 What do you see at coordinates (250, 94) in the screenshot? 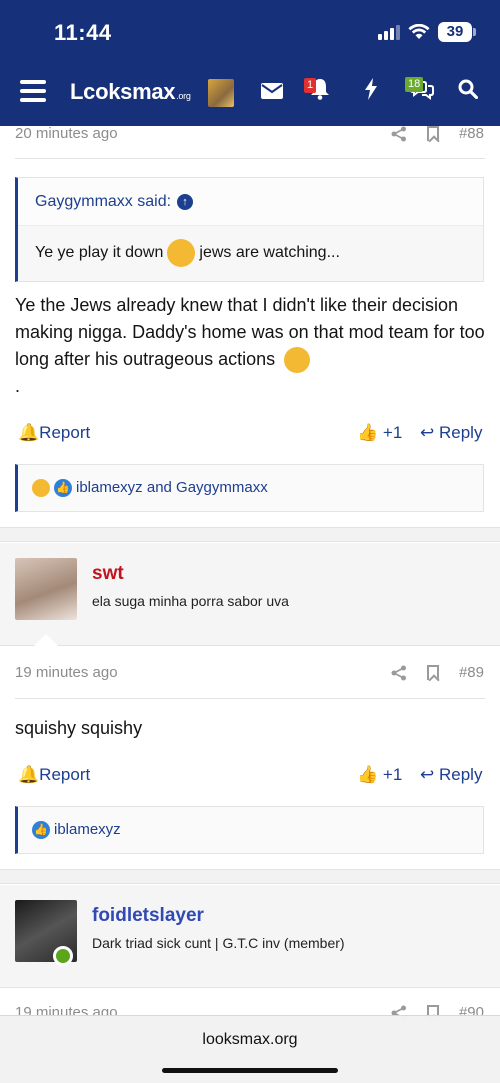
I see `navigation-bar: Lcoksmax.org 1 18` at bounding box center [250, 94].